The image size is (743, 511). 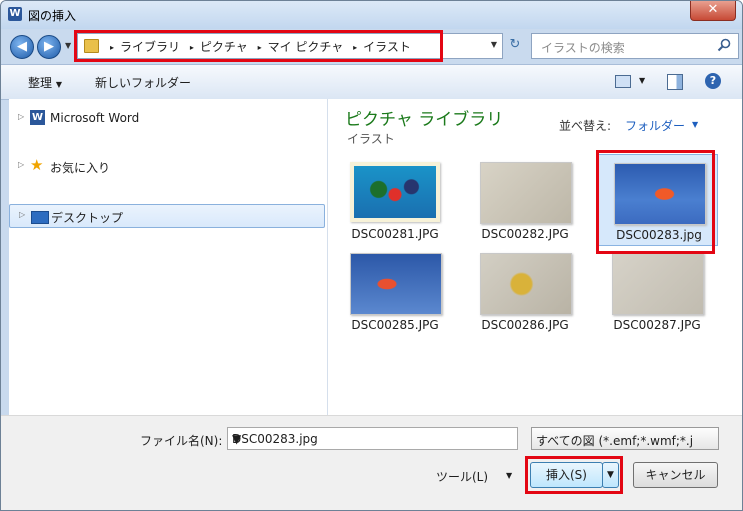 What do you see at coordinates (713, 11) in the screenshot?
I see `close-button: ✕` at bounding box center [713, 11].